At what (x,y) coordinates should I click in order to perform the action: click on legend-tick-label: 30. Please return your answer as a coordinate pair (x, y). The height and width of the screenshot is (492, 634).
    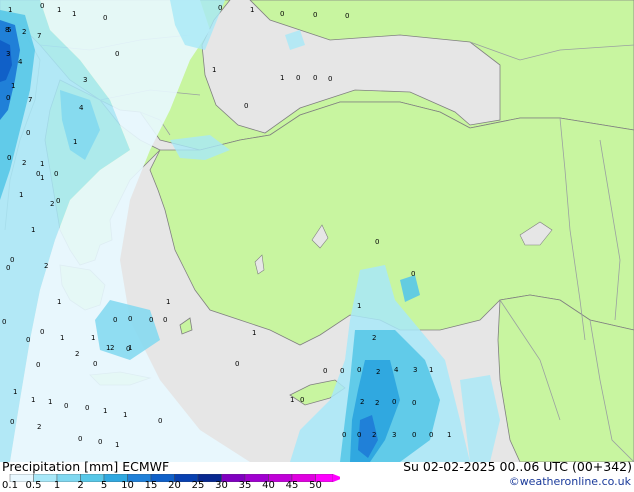
    Looking at the image, I should click on (221, 485).